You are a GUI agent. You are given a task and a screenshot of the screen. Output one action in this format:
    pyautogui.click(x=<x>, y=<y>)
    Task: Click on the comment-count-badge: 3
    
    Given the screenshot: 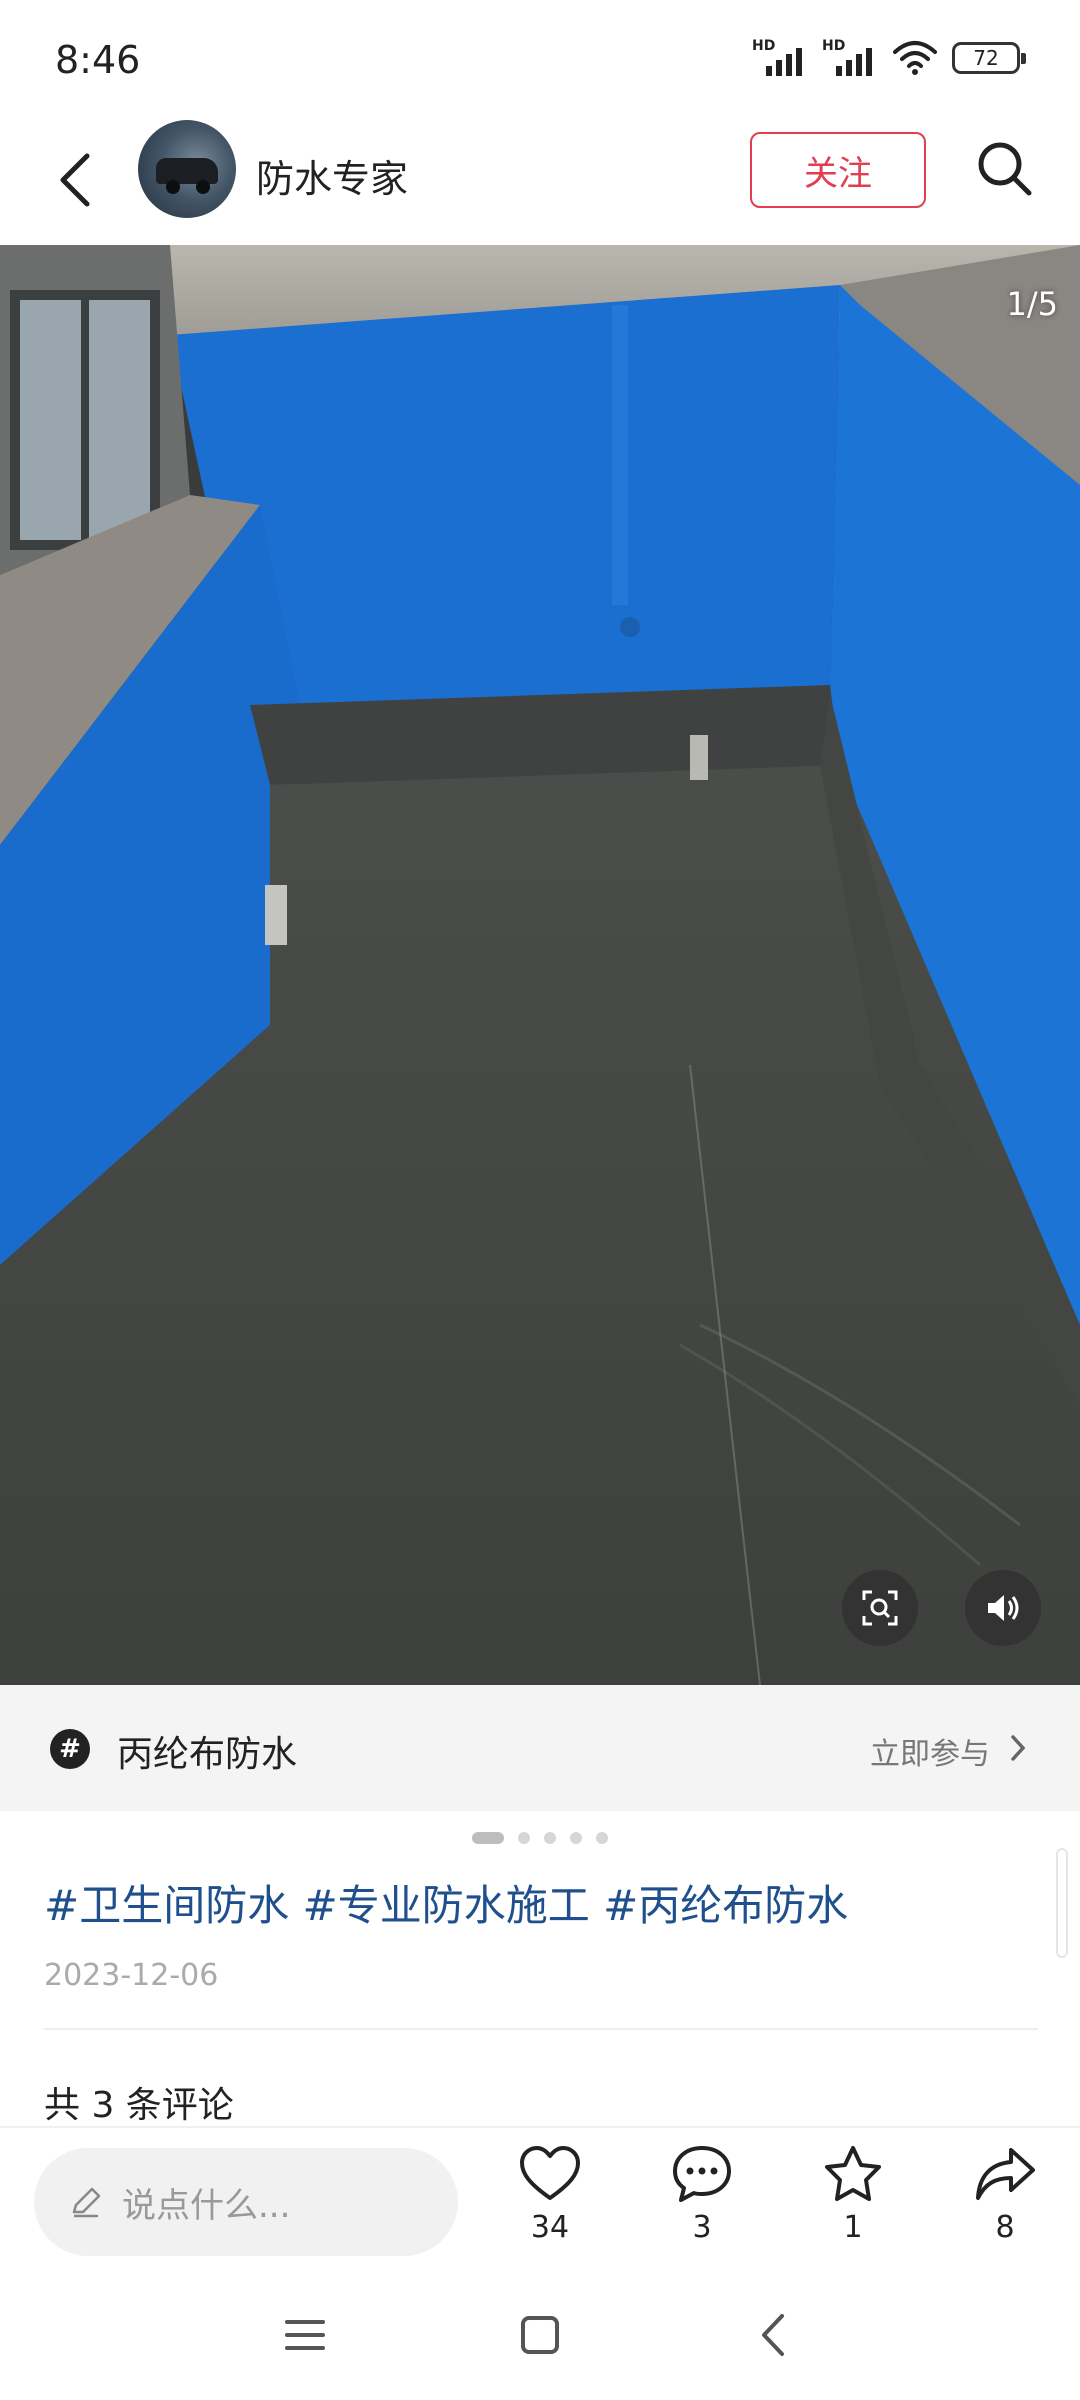 What is the action you would take?
    pyautogui.click(x=702, y=2227)
    